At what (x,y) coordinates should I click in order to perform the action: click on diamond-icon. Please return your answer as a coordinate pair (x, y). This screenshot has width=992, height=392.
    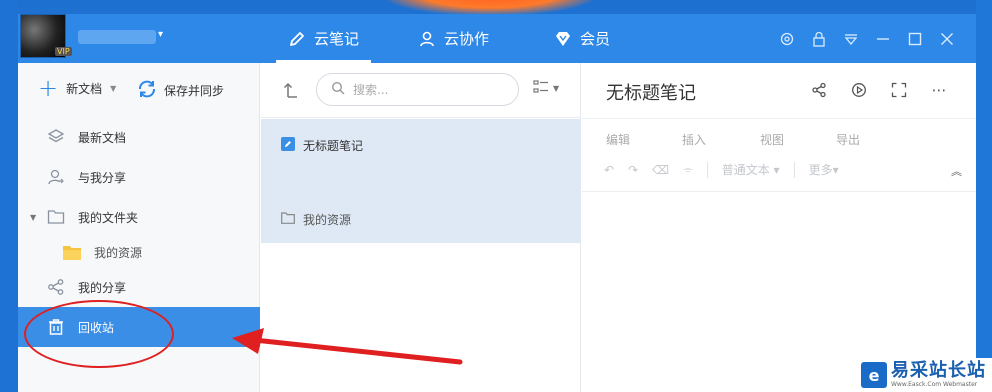
    Looking at the image, I should click on (563, 39).